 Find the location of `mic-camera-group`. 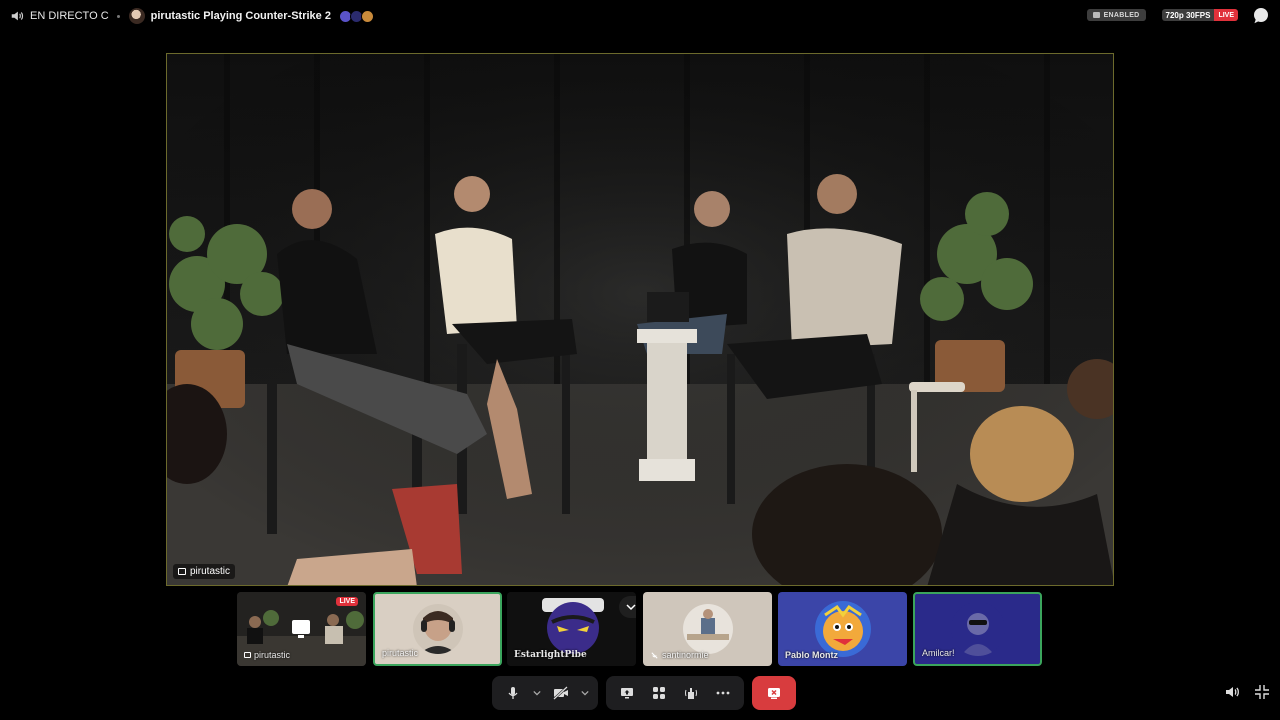

mic-camera-group is located at coordinates (545, 693).